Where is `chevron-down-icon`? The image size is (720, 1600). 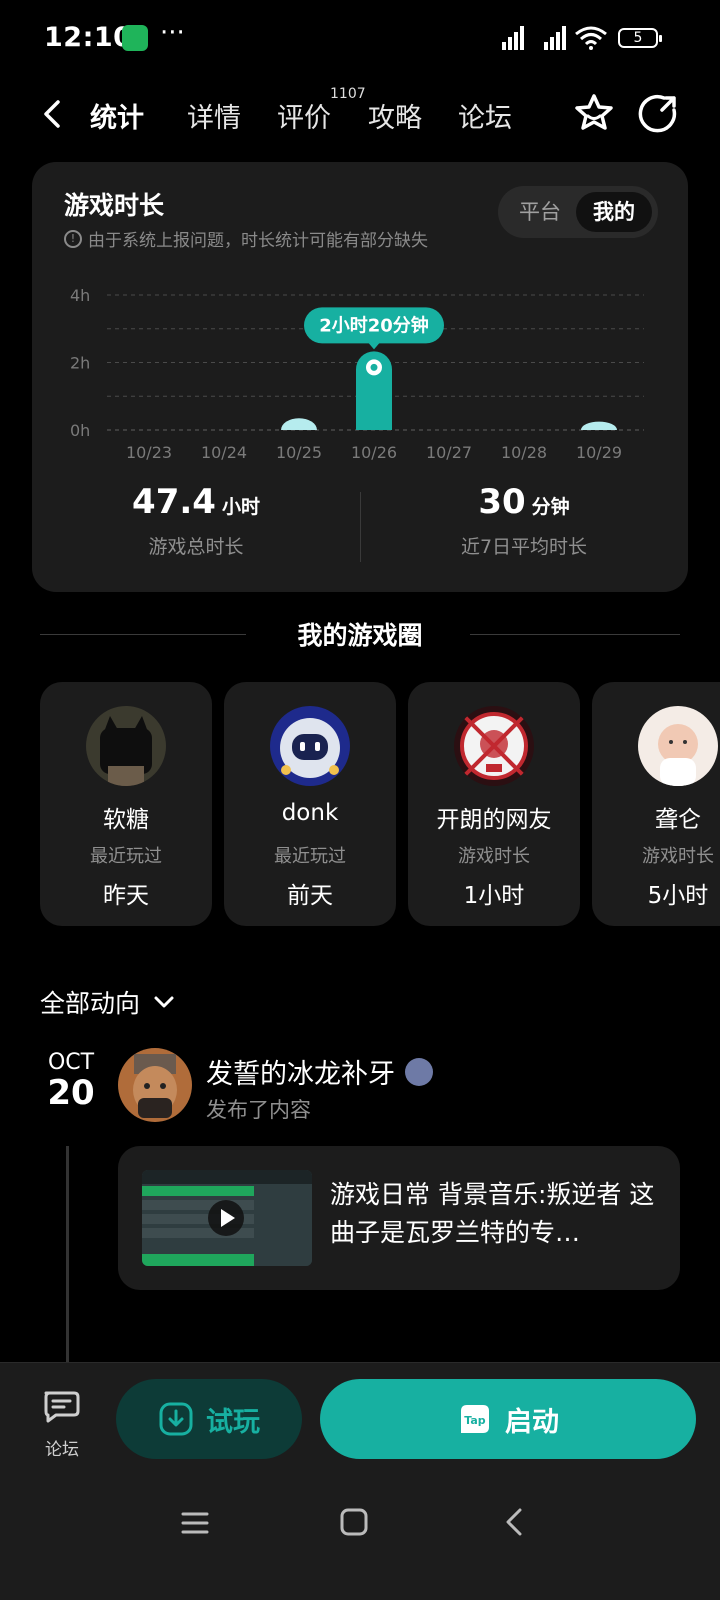
chevron-down-icon is located at coordinates (164, 1002).